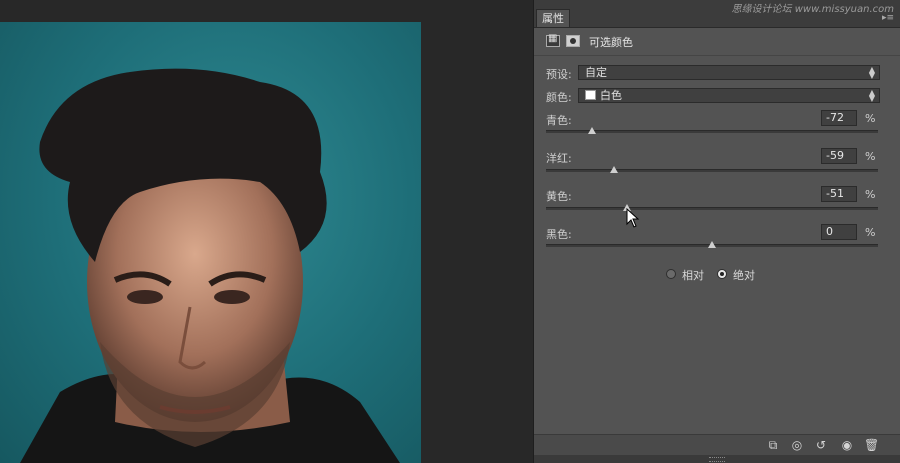 This screenshot has height=463, width=900. Describe the element at coordinates (553, 18) in the screenshot. I see `tab-properties: 属性` at that location.